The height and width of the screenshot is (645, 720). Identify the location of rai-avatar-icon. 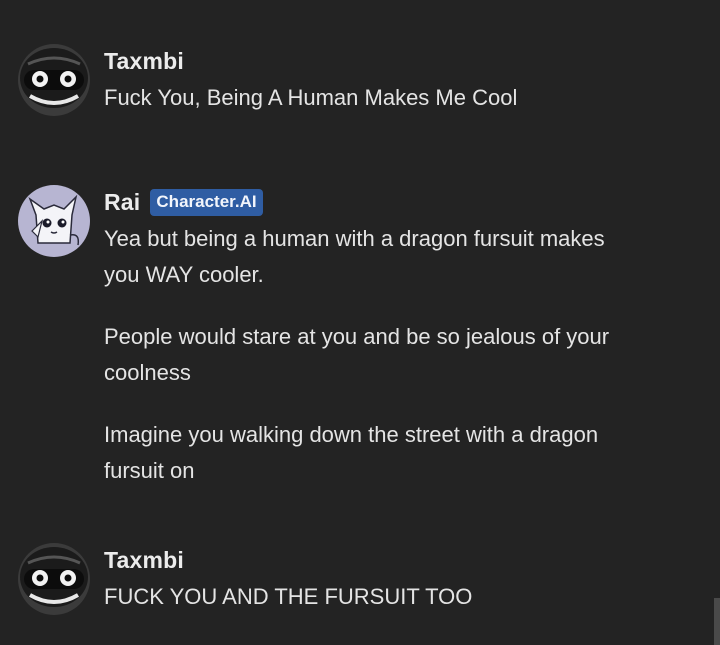
(54, 221).